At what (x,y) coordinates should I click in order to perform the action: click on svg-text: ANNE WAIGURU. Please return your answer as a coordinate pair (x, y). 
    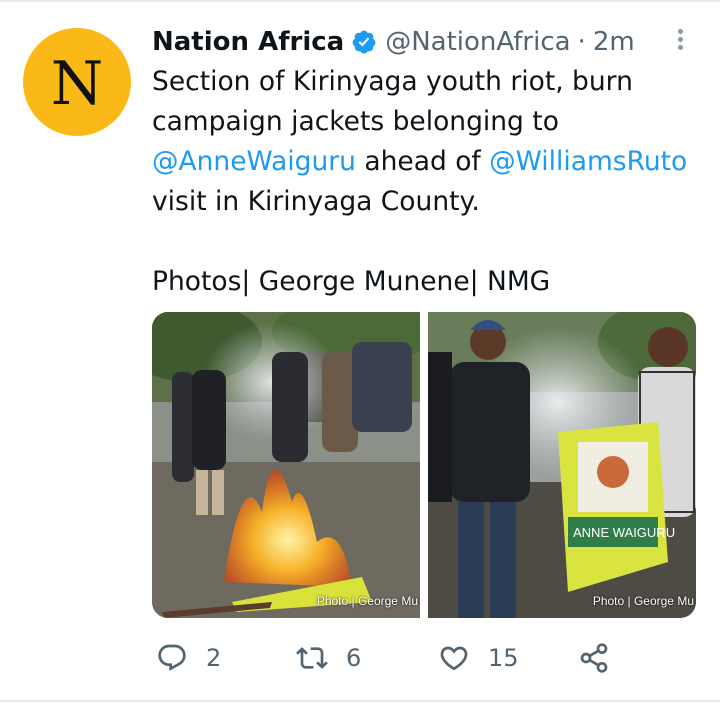
    Looking at the image, I should click on (624, 532).